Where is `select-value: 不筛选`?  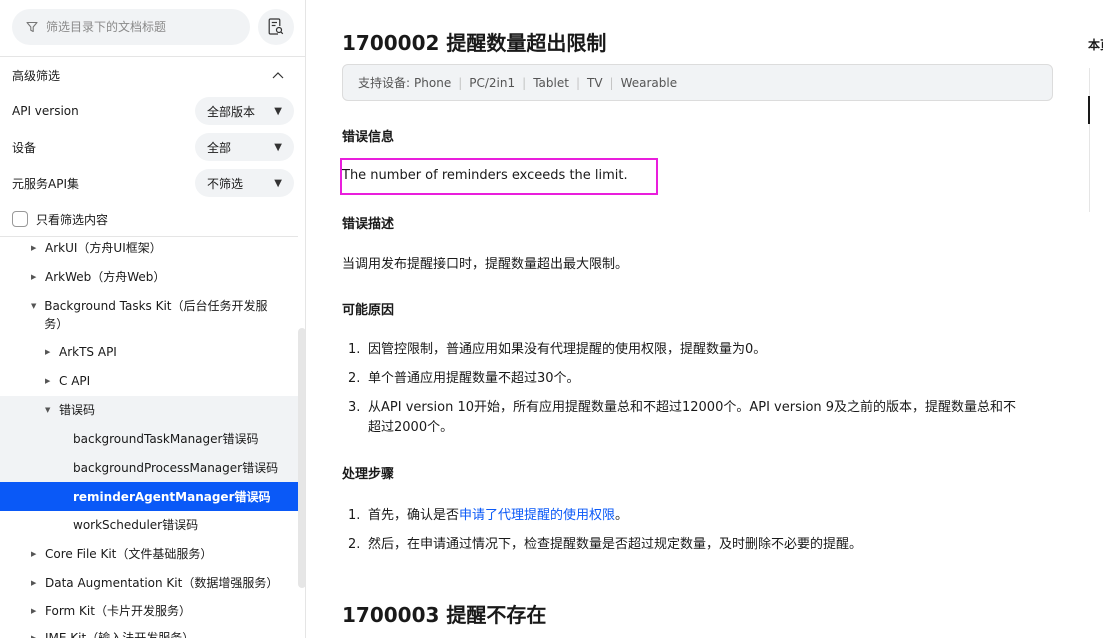 select-value: 不筛选 is located at coordinates (225, 183).